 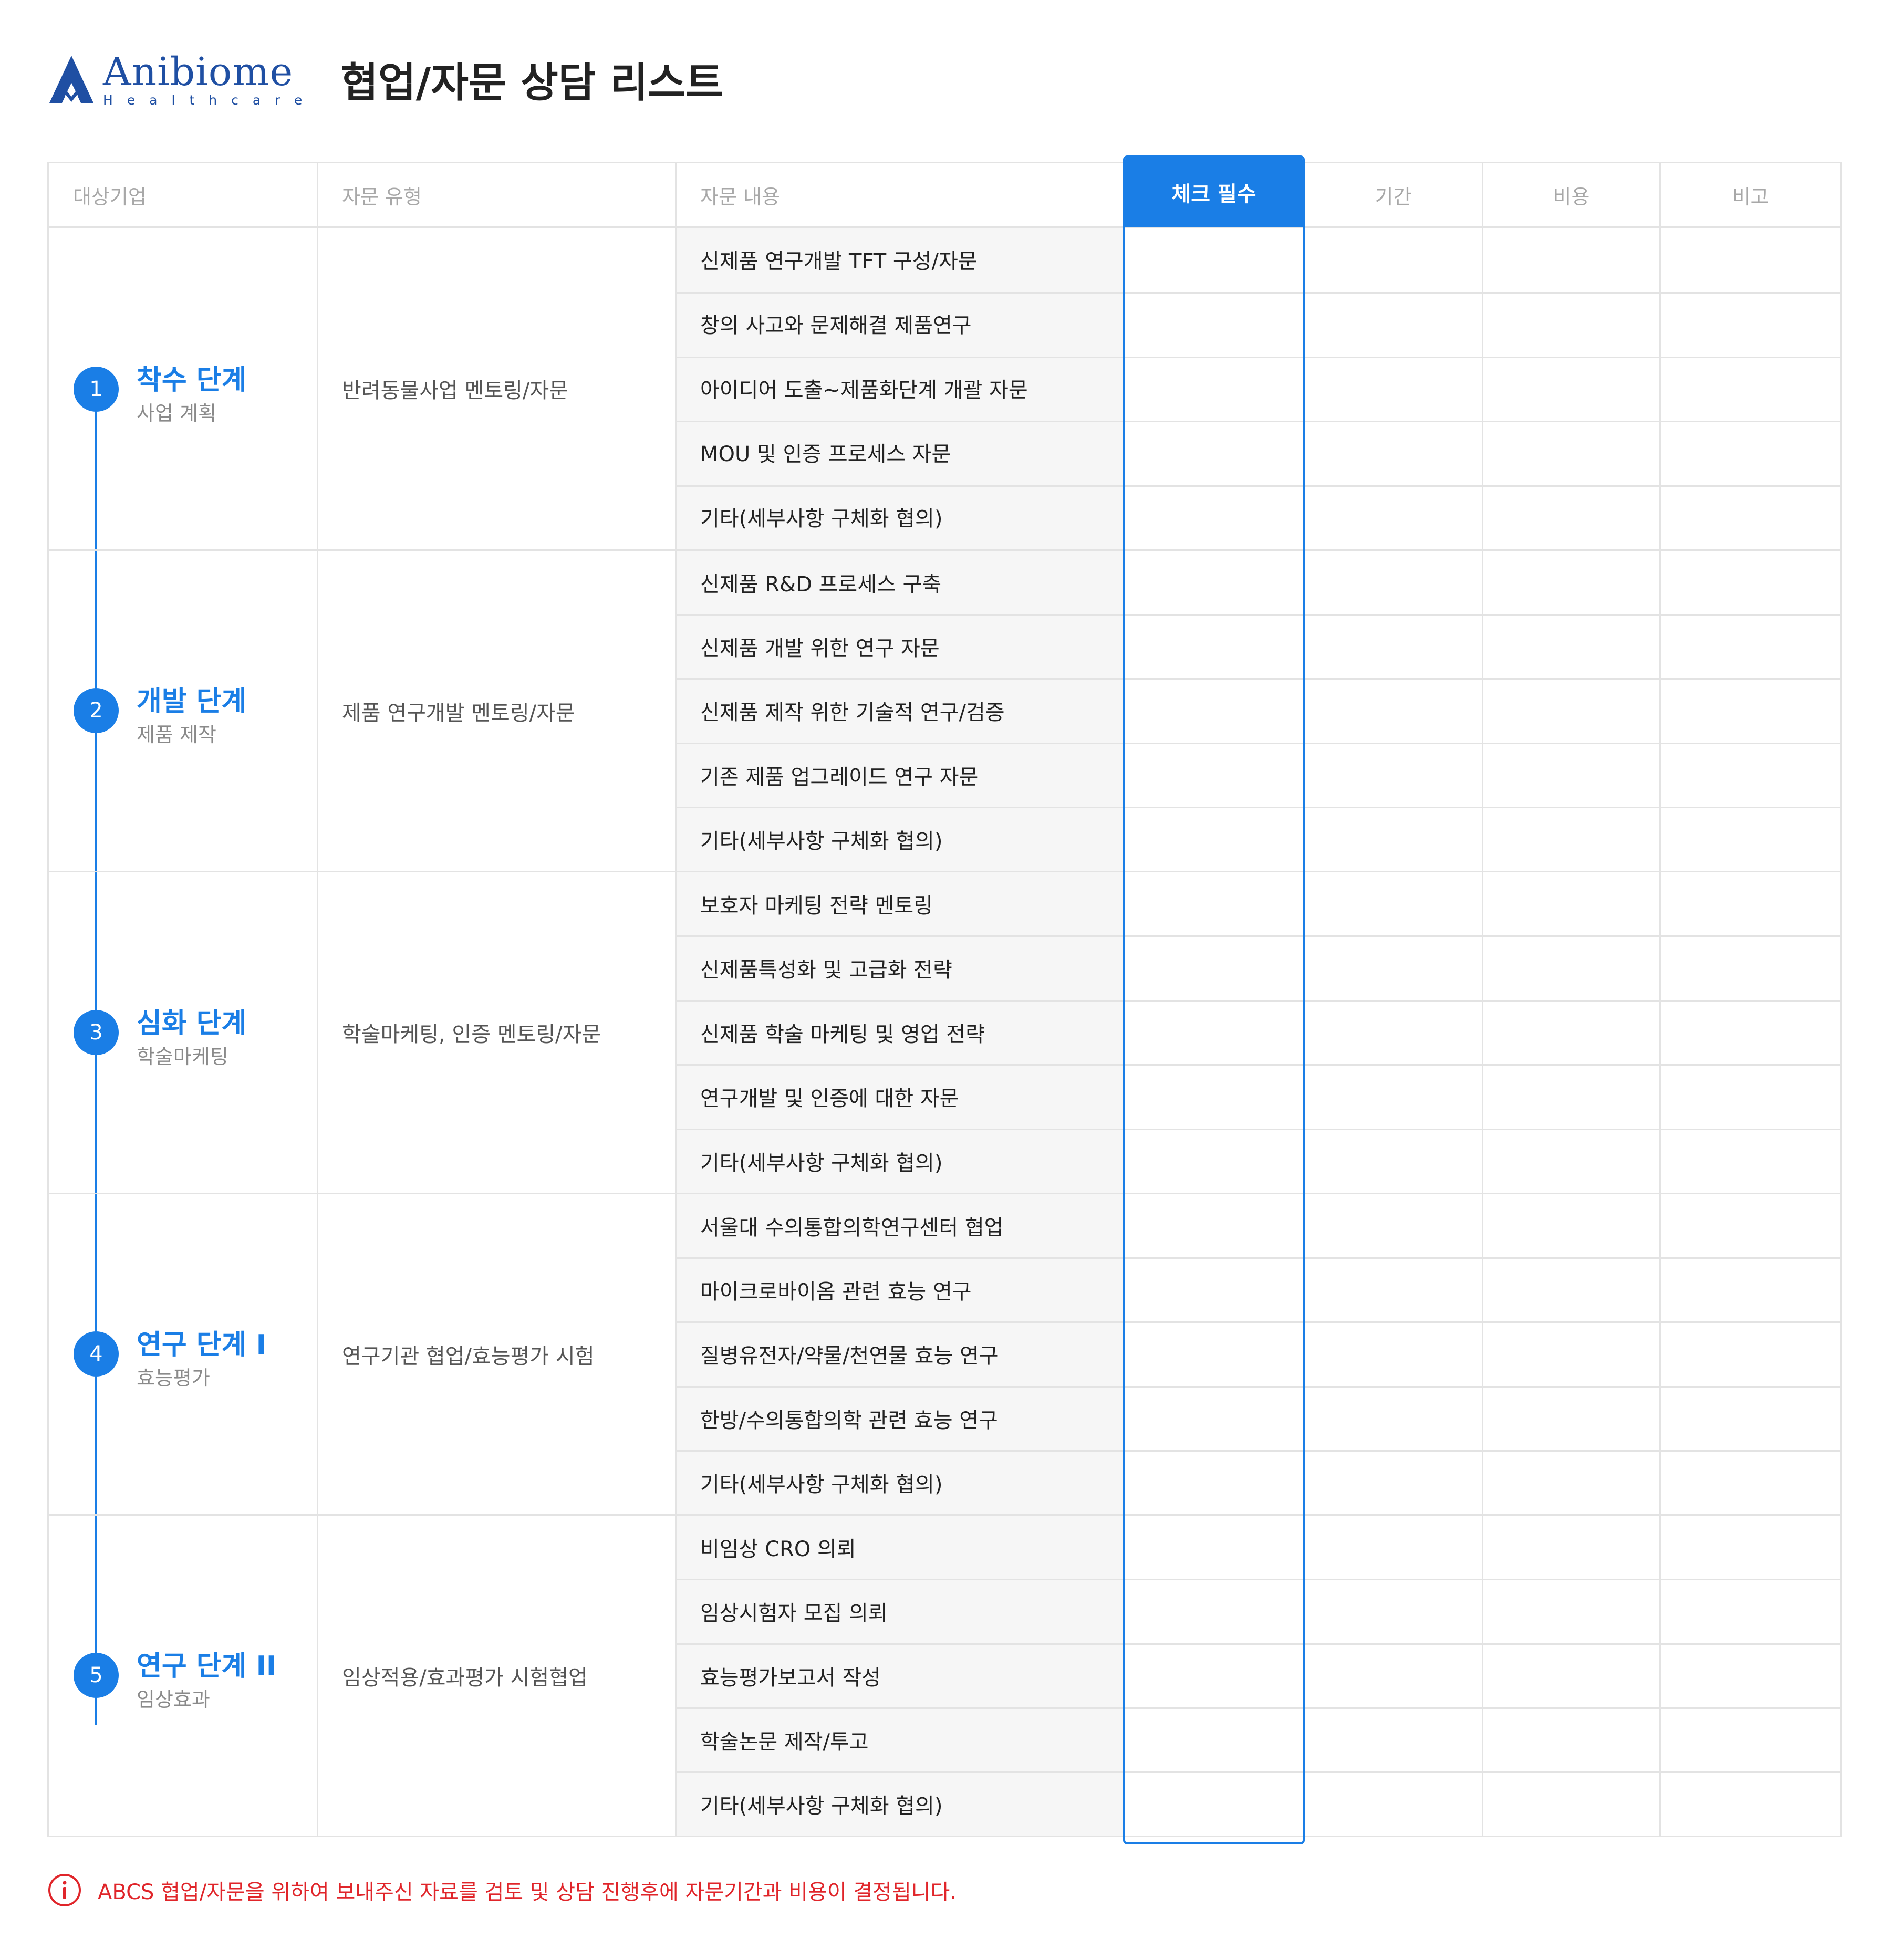 What do you see at coordinates (839, 777) in the screenshot?
I see `consult-item: 기존 제품 업그레이드 연구 자문` at bounding box center [839, 777].